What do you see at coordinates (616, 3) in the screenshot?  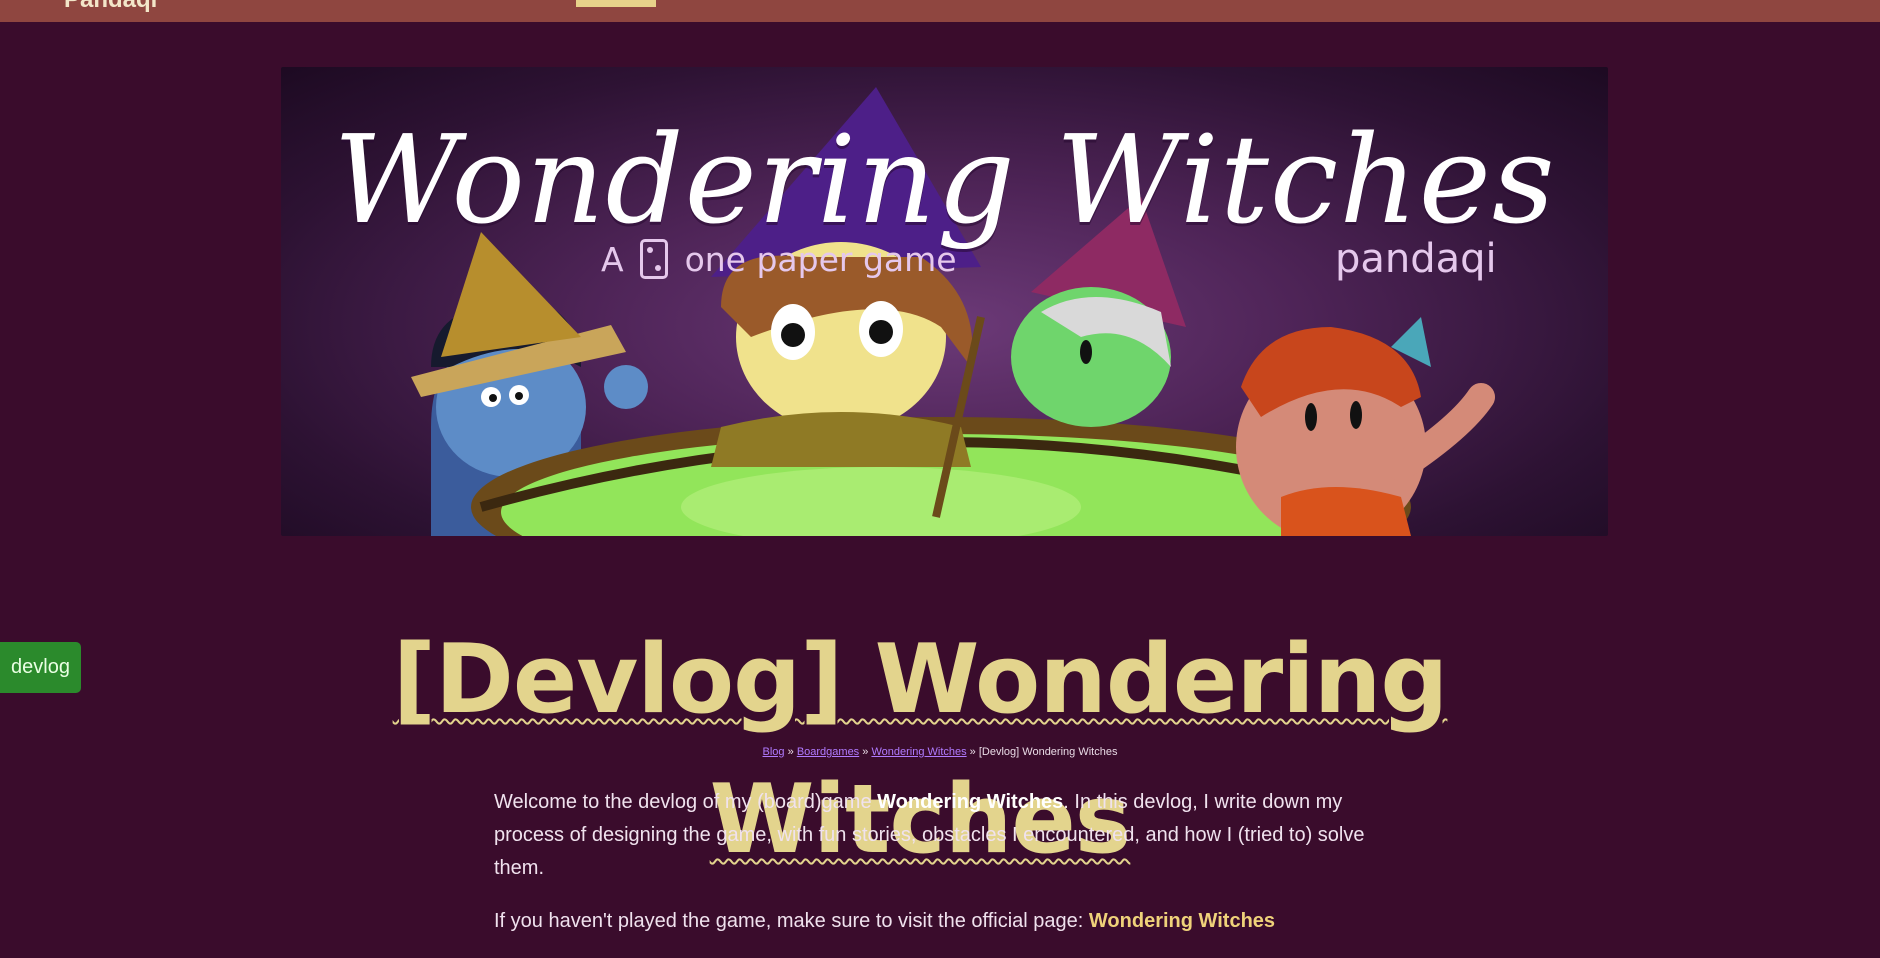 I see `nav-button` at bounding box center [616, 3].